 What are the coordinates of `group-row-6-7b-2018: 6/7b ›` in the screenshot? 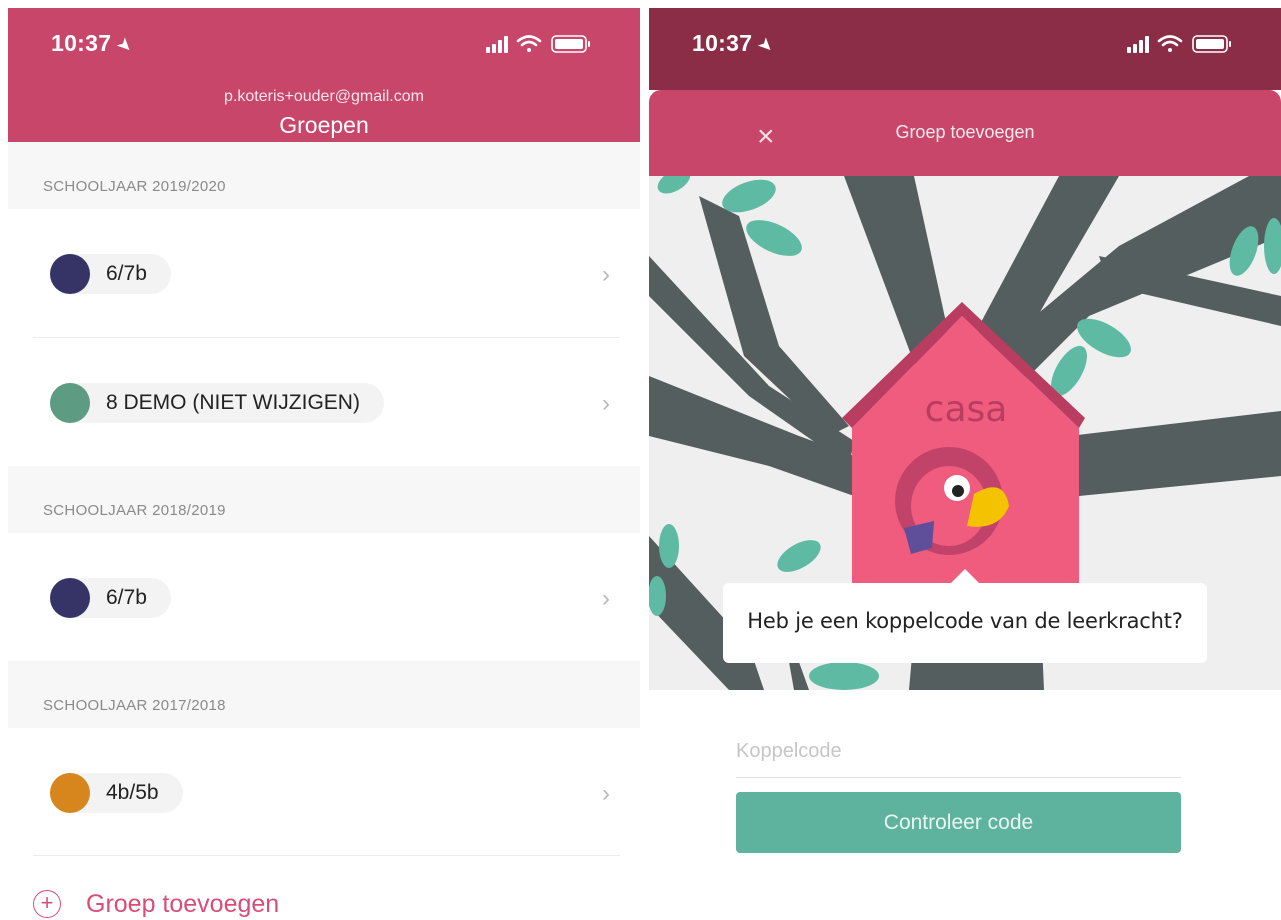 It's located at (324, 597).